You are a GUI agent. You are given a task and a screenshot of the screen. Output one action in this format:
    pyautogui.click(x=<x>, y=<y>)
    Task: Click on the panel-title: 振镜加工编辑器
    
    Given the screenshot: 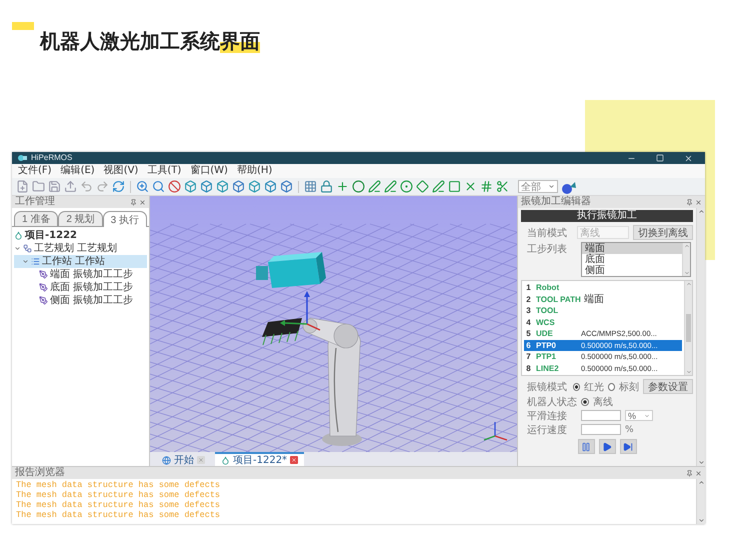 What is the action you would take?
    pyautogui.click(x=556, y=202)
    